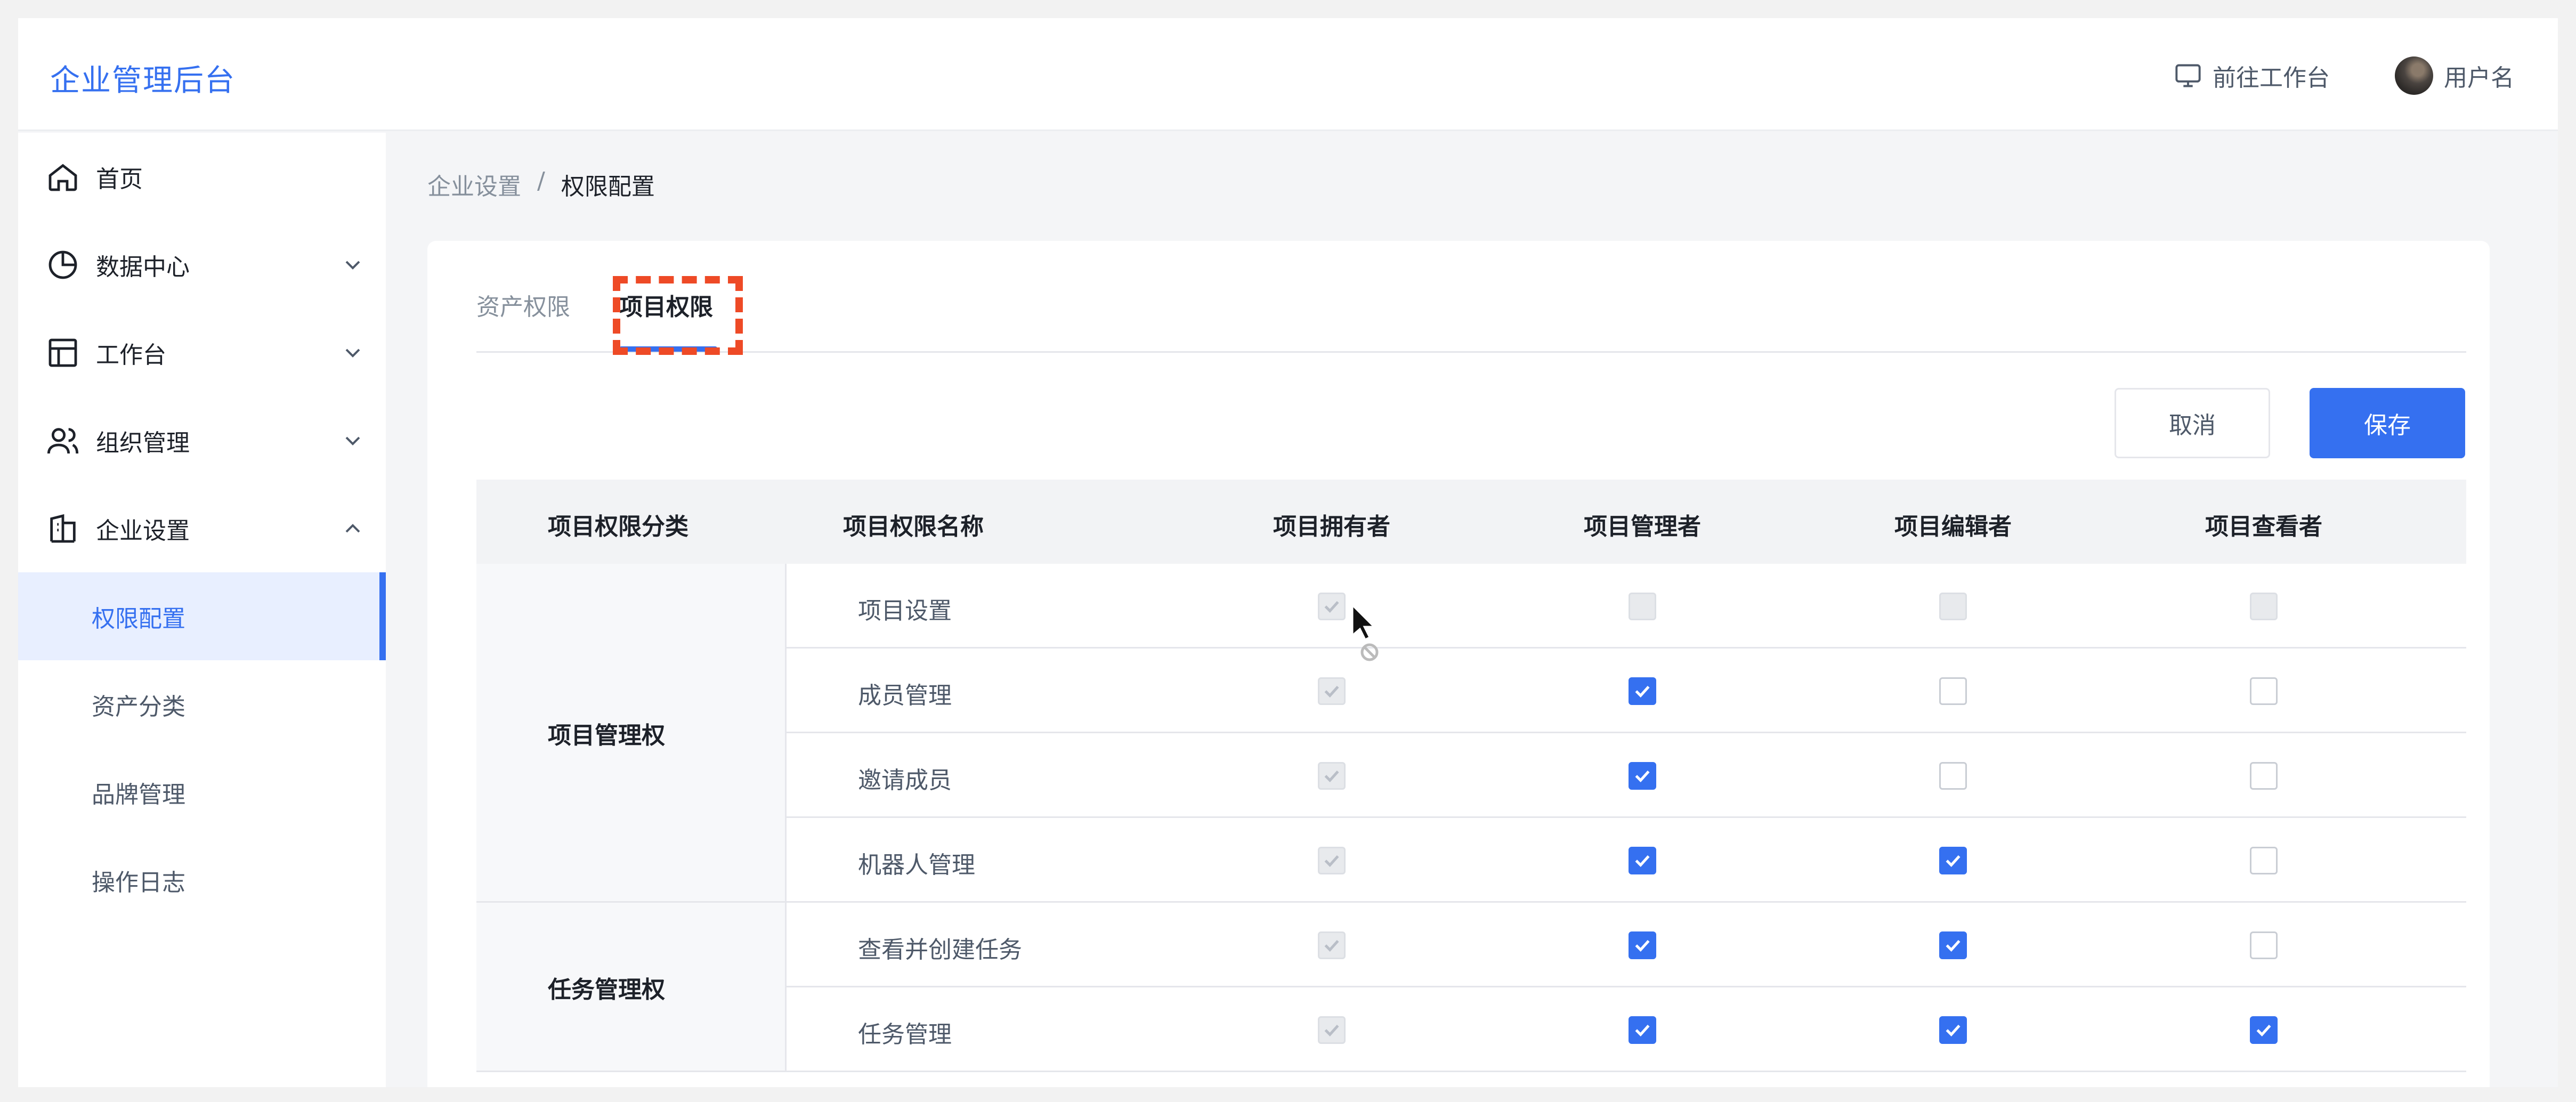 The height and width of the screenshot is (1102, 2576). What do you see at coordinates (202, 177) in the screenshot?
I see `sidebar-item-home: 首页` at bounding box center [202, 177].